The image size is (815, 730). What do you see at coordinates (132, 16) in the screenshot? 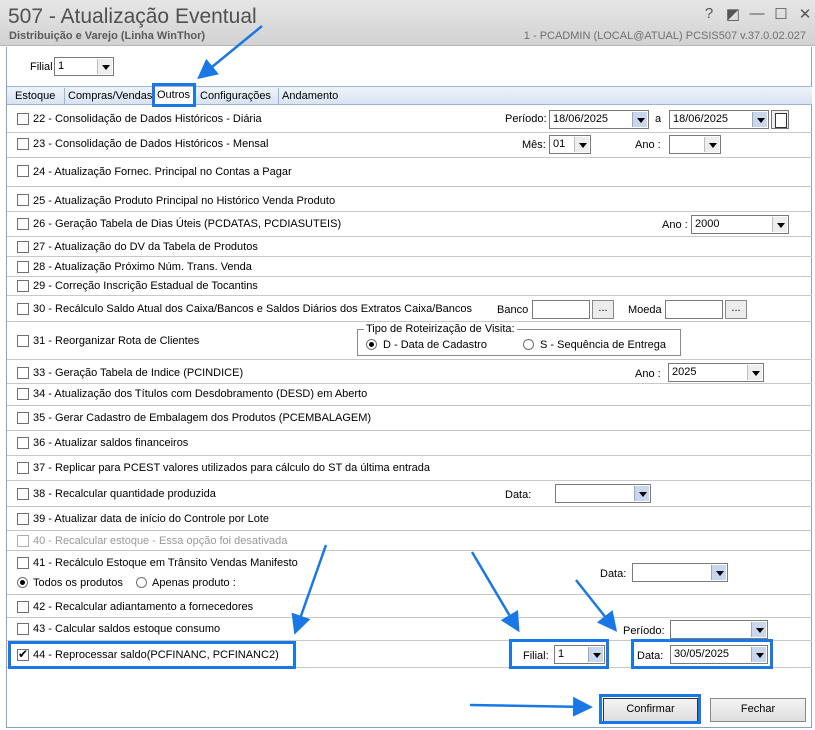
I see `window-title: 507 - Atualização Eventual` at bounding box center [132, 16].